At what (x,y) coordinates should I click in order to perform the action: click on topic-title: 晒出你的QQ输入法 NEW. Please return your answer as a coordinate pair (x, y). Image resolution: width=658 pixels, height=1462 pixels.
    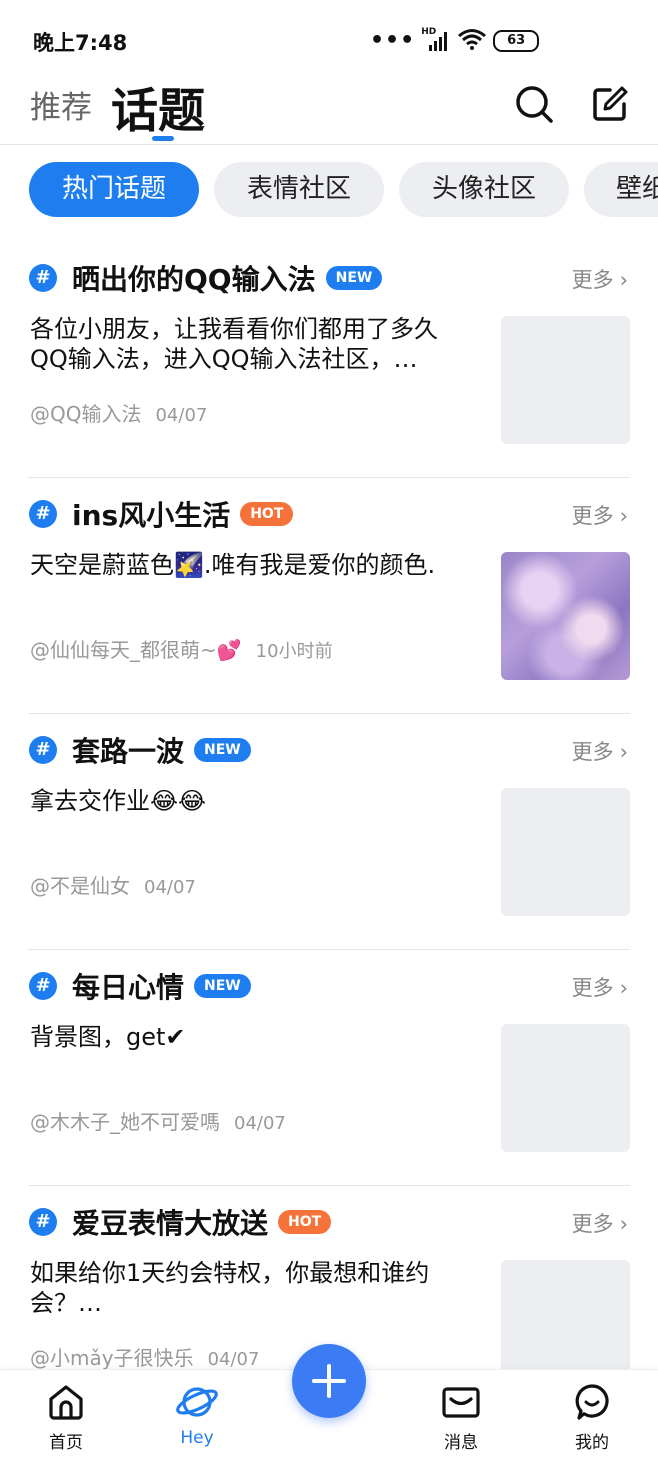
    Looking at the image, I should click on (227, 278).